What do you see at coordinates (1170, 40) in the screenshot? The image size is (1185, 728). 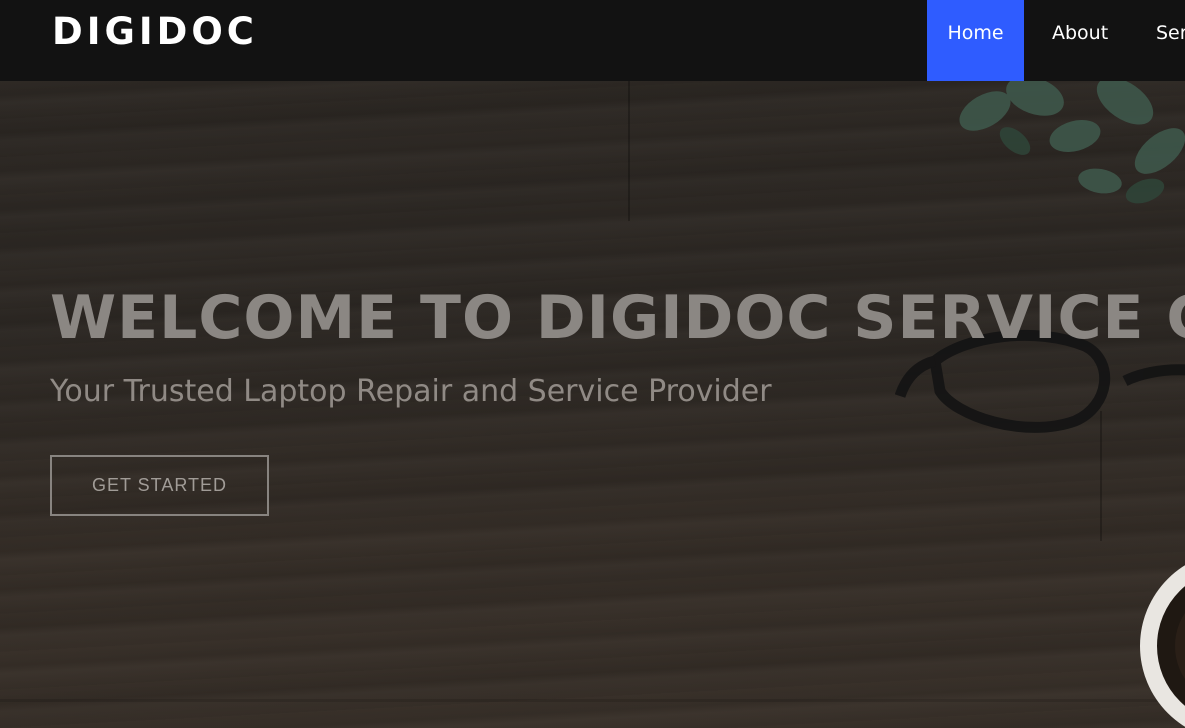 I see `nav-services: Ser` at bounding box center [1170, 40].